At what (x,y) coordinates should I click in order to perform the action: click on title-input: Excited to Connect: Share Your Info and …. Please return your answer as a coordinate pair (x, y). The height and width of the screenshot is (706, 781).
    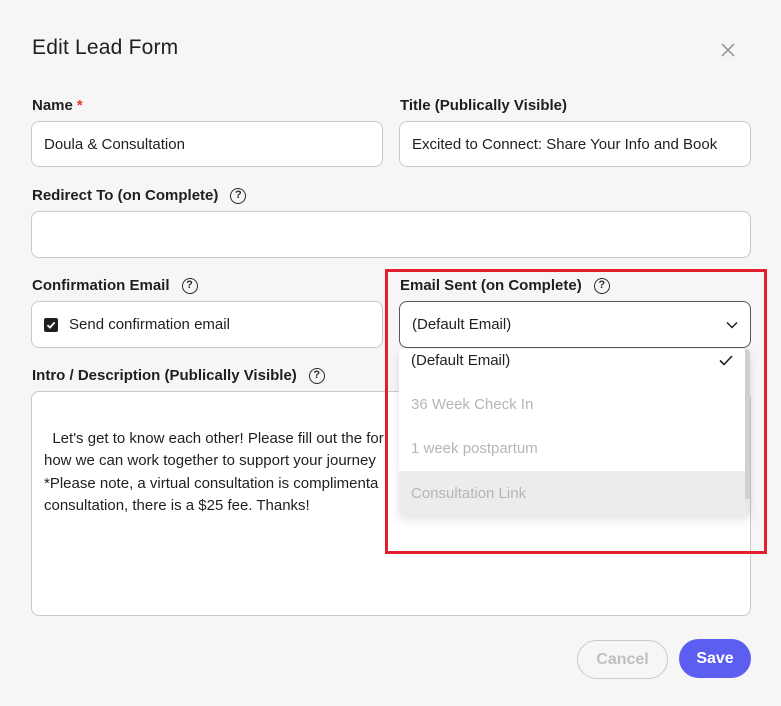
    Looking at the image, I should click on (575, 144).